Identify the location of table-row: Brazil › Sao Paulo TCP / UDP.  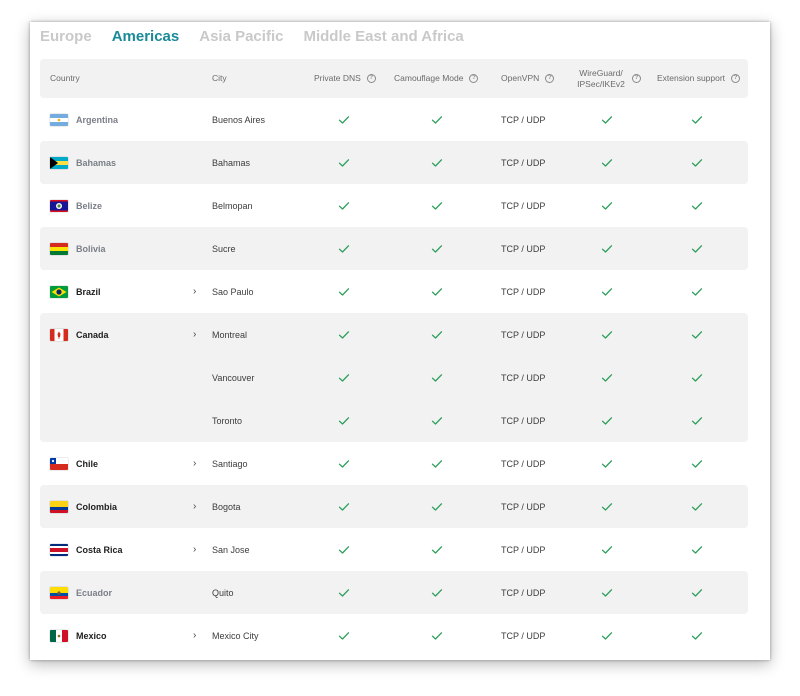
(394, 291).